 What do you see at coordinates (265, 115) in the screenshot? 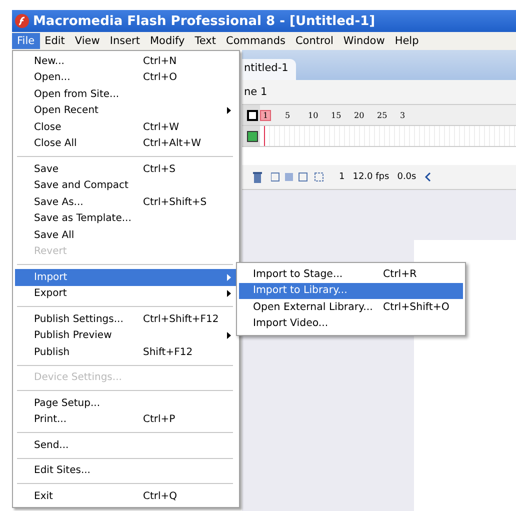
I see `current-frame-marker: 1` at bounding box center [265, 115].